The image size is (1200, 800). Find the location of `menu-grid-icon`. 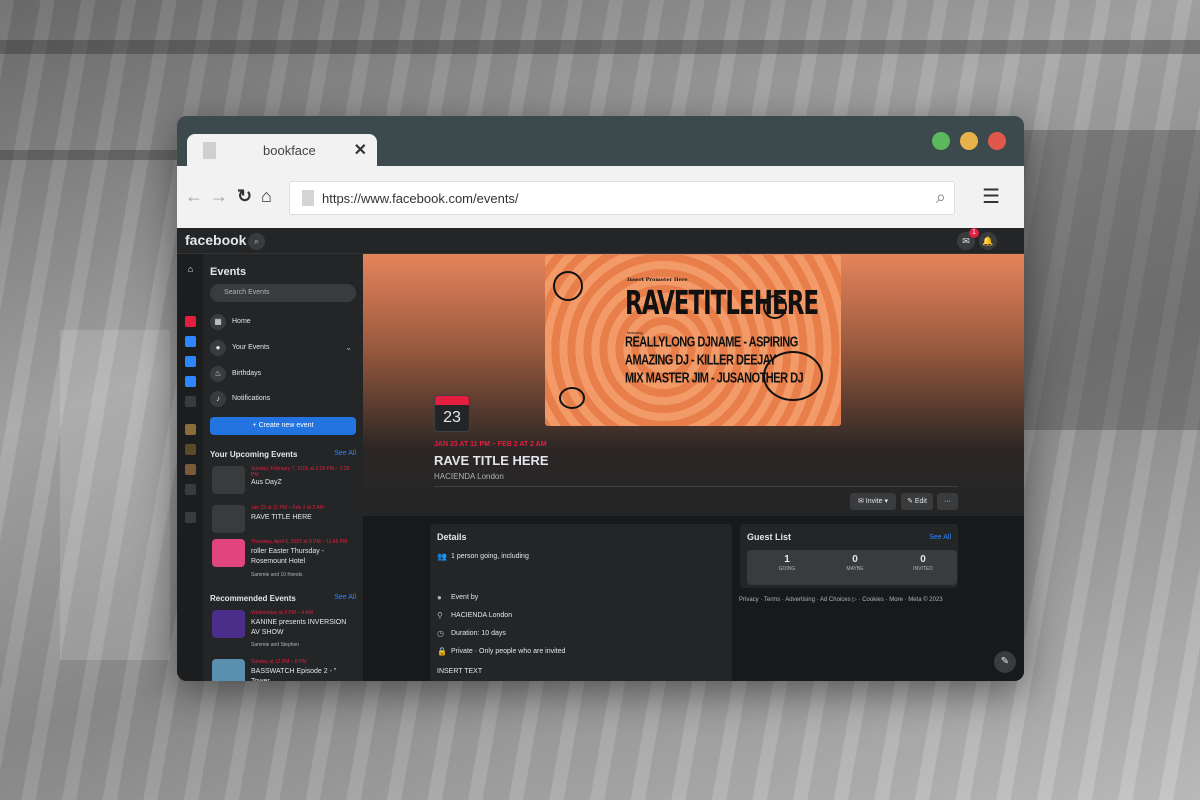

menu-grid-icon is located at coordinates (190, 401).